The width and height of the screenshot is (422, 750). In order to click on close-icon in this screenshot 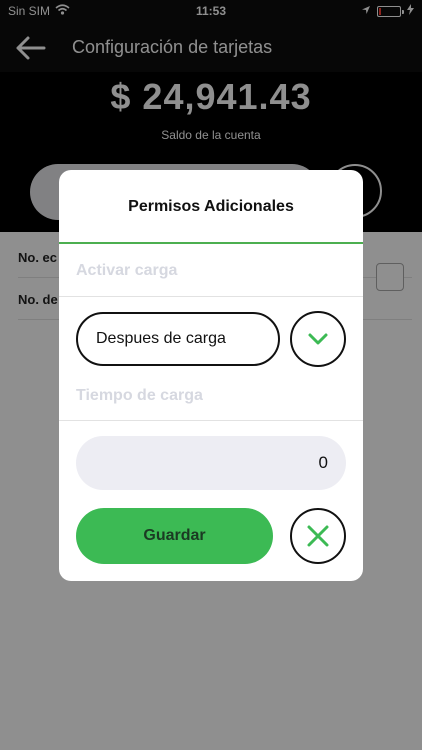, I will do `click(318, 536)`.